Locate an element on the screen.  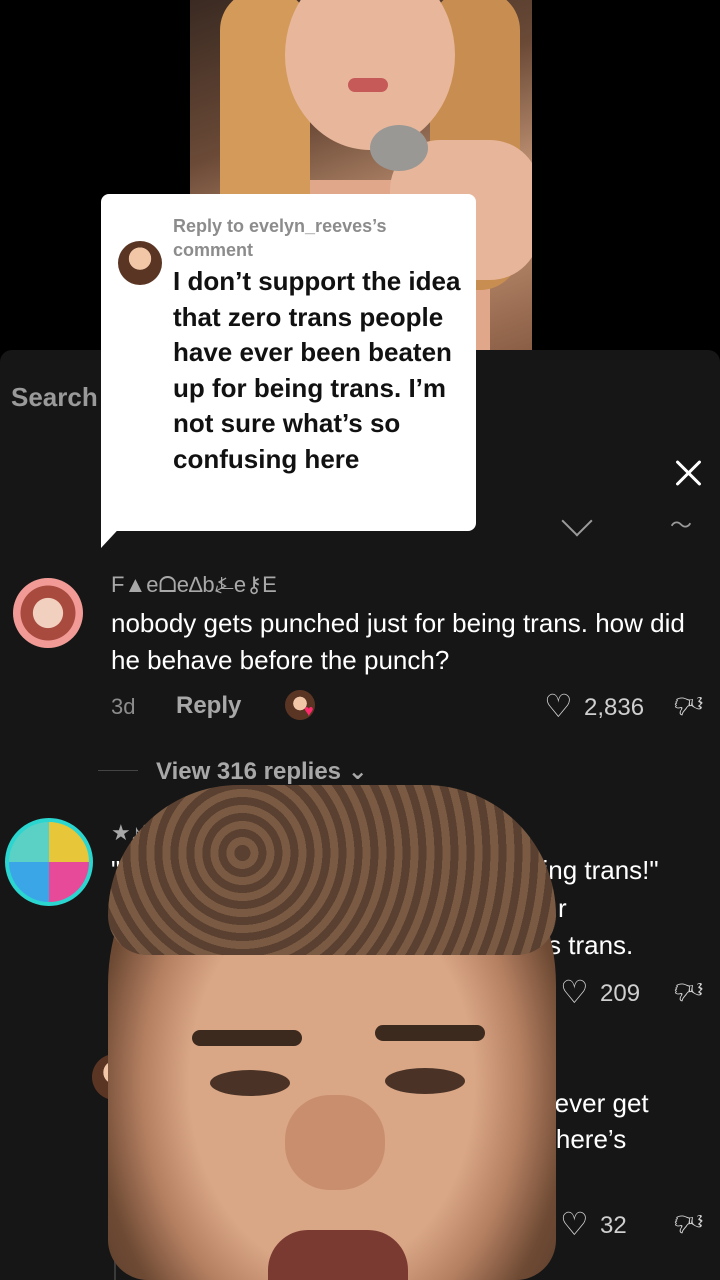
reply-button: Reply is located at coordinates (208, 706).